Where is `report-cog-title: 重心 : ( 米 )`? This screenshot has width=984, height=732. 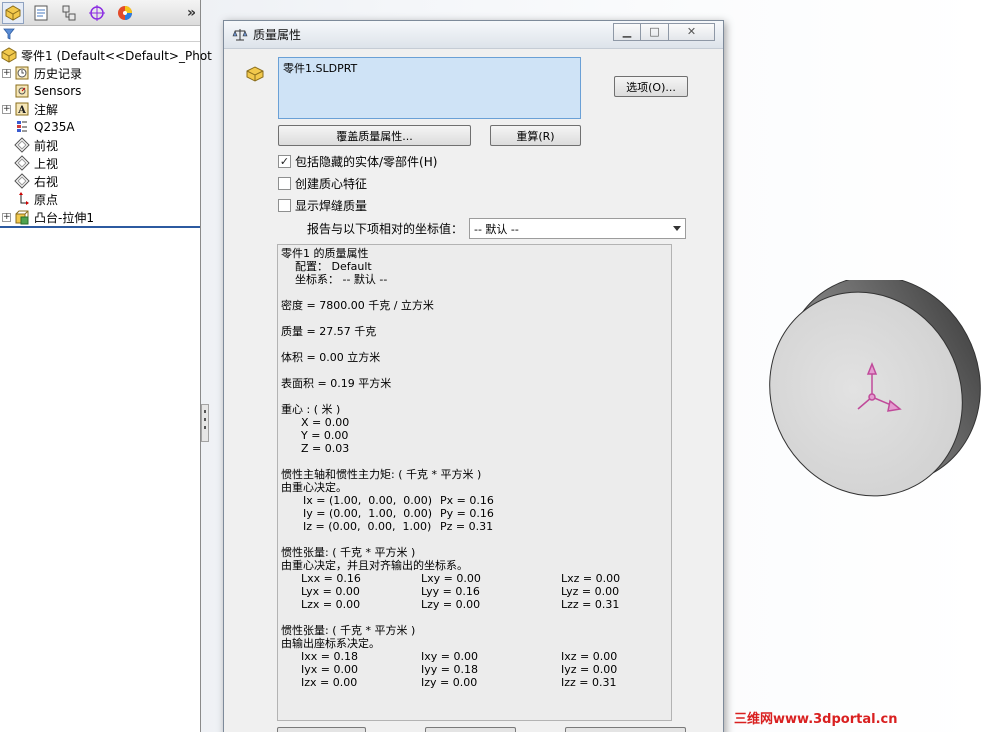 report-cog-title: 重心 : ( 米 ) is located at coordinates (311, 409).